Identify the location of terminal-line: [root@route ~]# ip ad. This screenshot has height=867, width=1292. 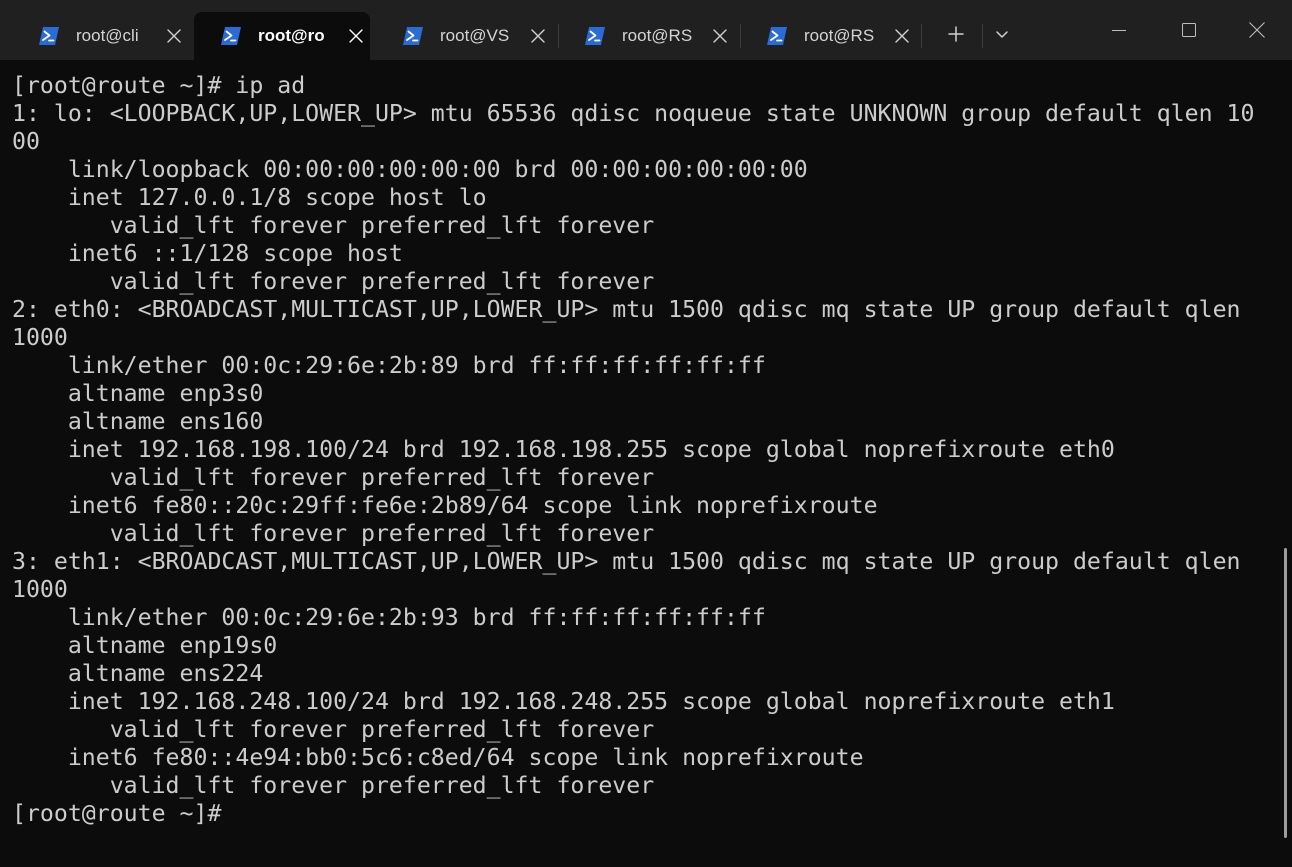
(159, 85).